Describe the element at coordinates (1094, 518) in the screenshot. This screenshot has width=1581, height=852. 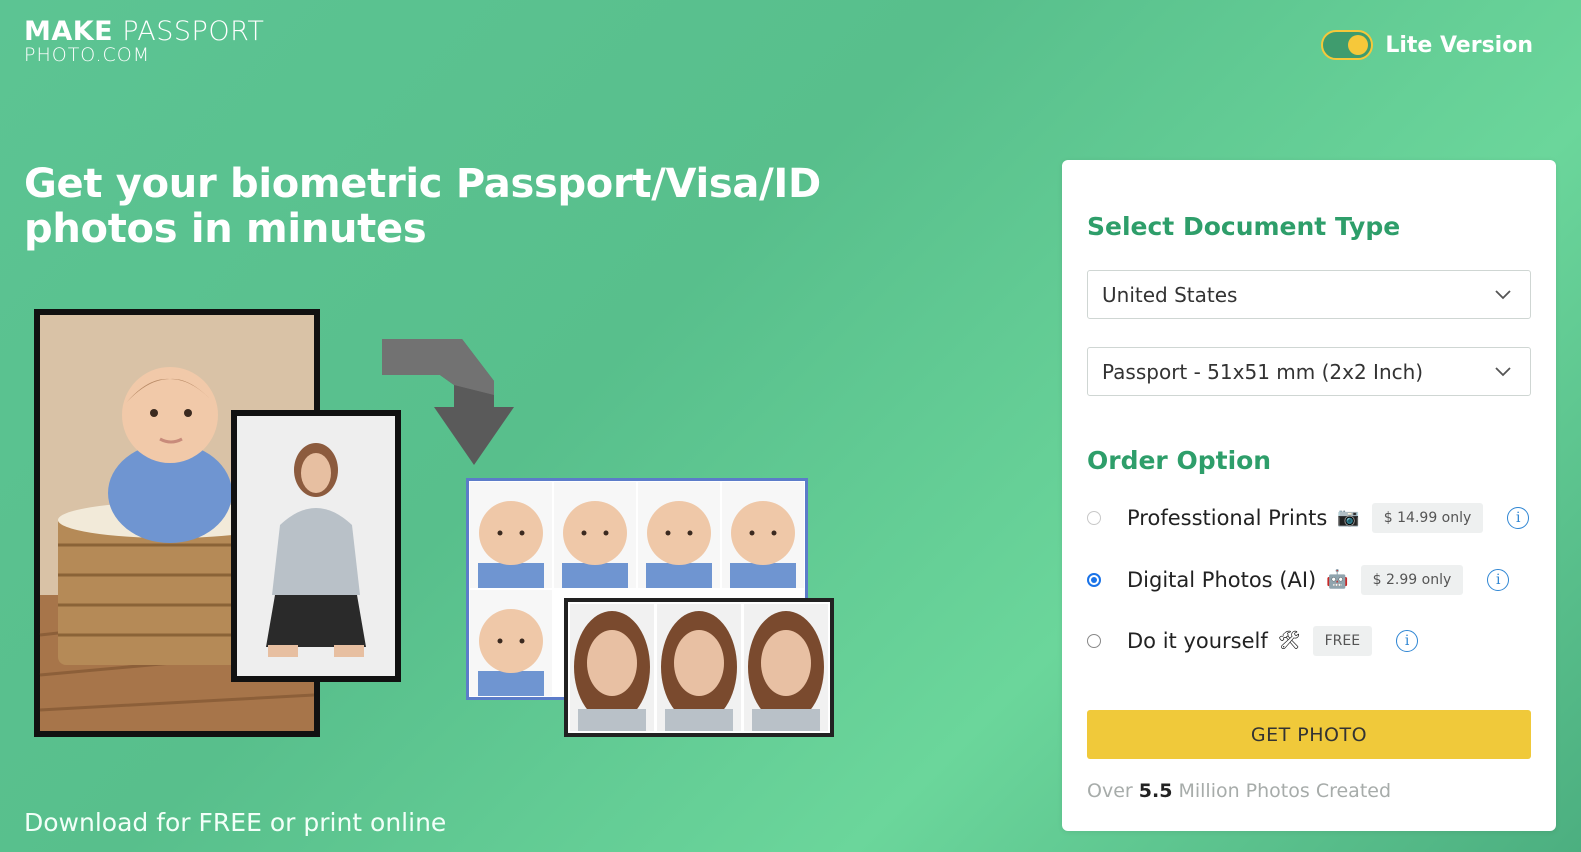
I see `radio-professional-prints` at that location.